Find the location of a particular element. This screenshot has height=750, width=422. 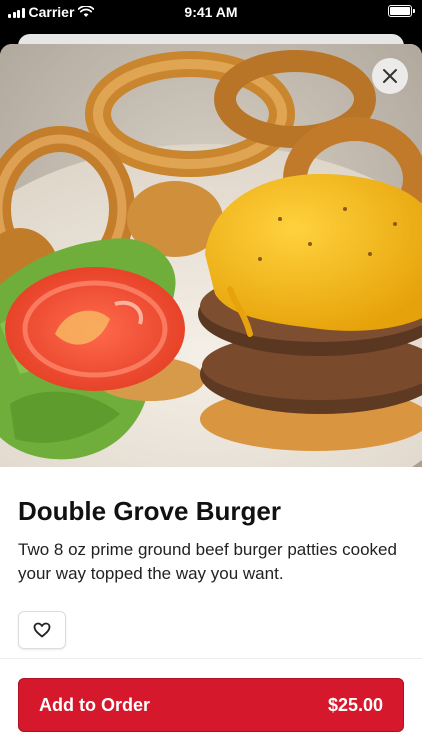

status-bar: Carrier 9:41 AM is located at coordinates (211, 13).